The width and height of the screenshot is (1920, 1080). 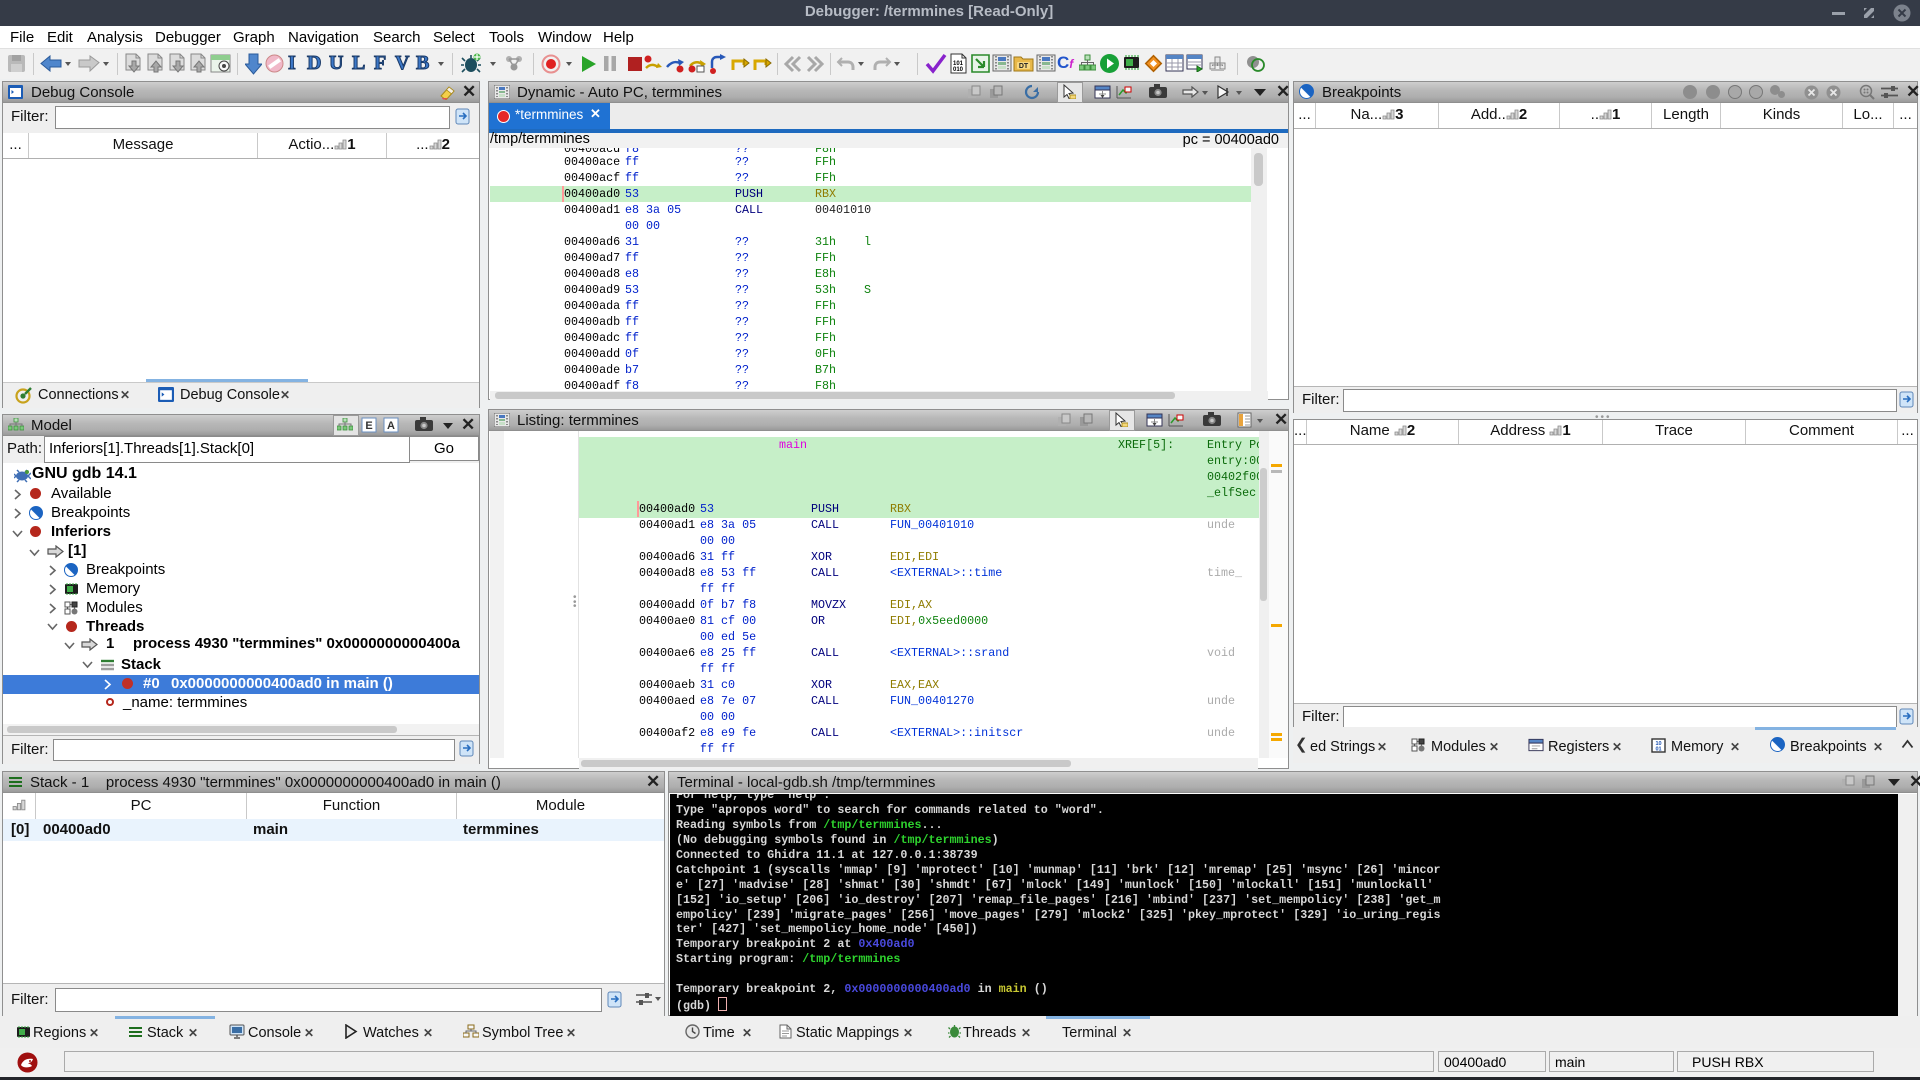 What do you see at coordinates (391, 426) in the screenshot?
I see `svg-text: A` at bounding box center [391, 426].